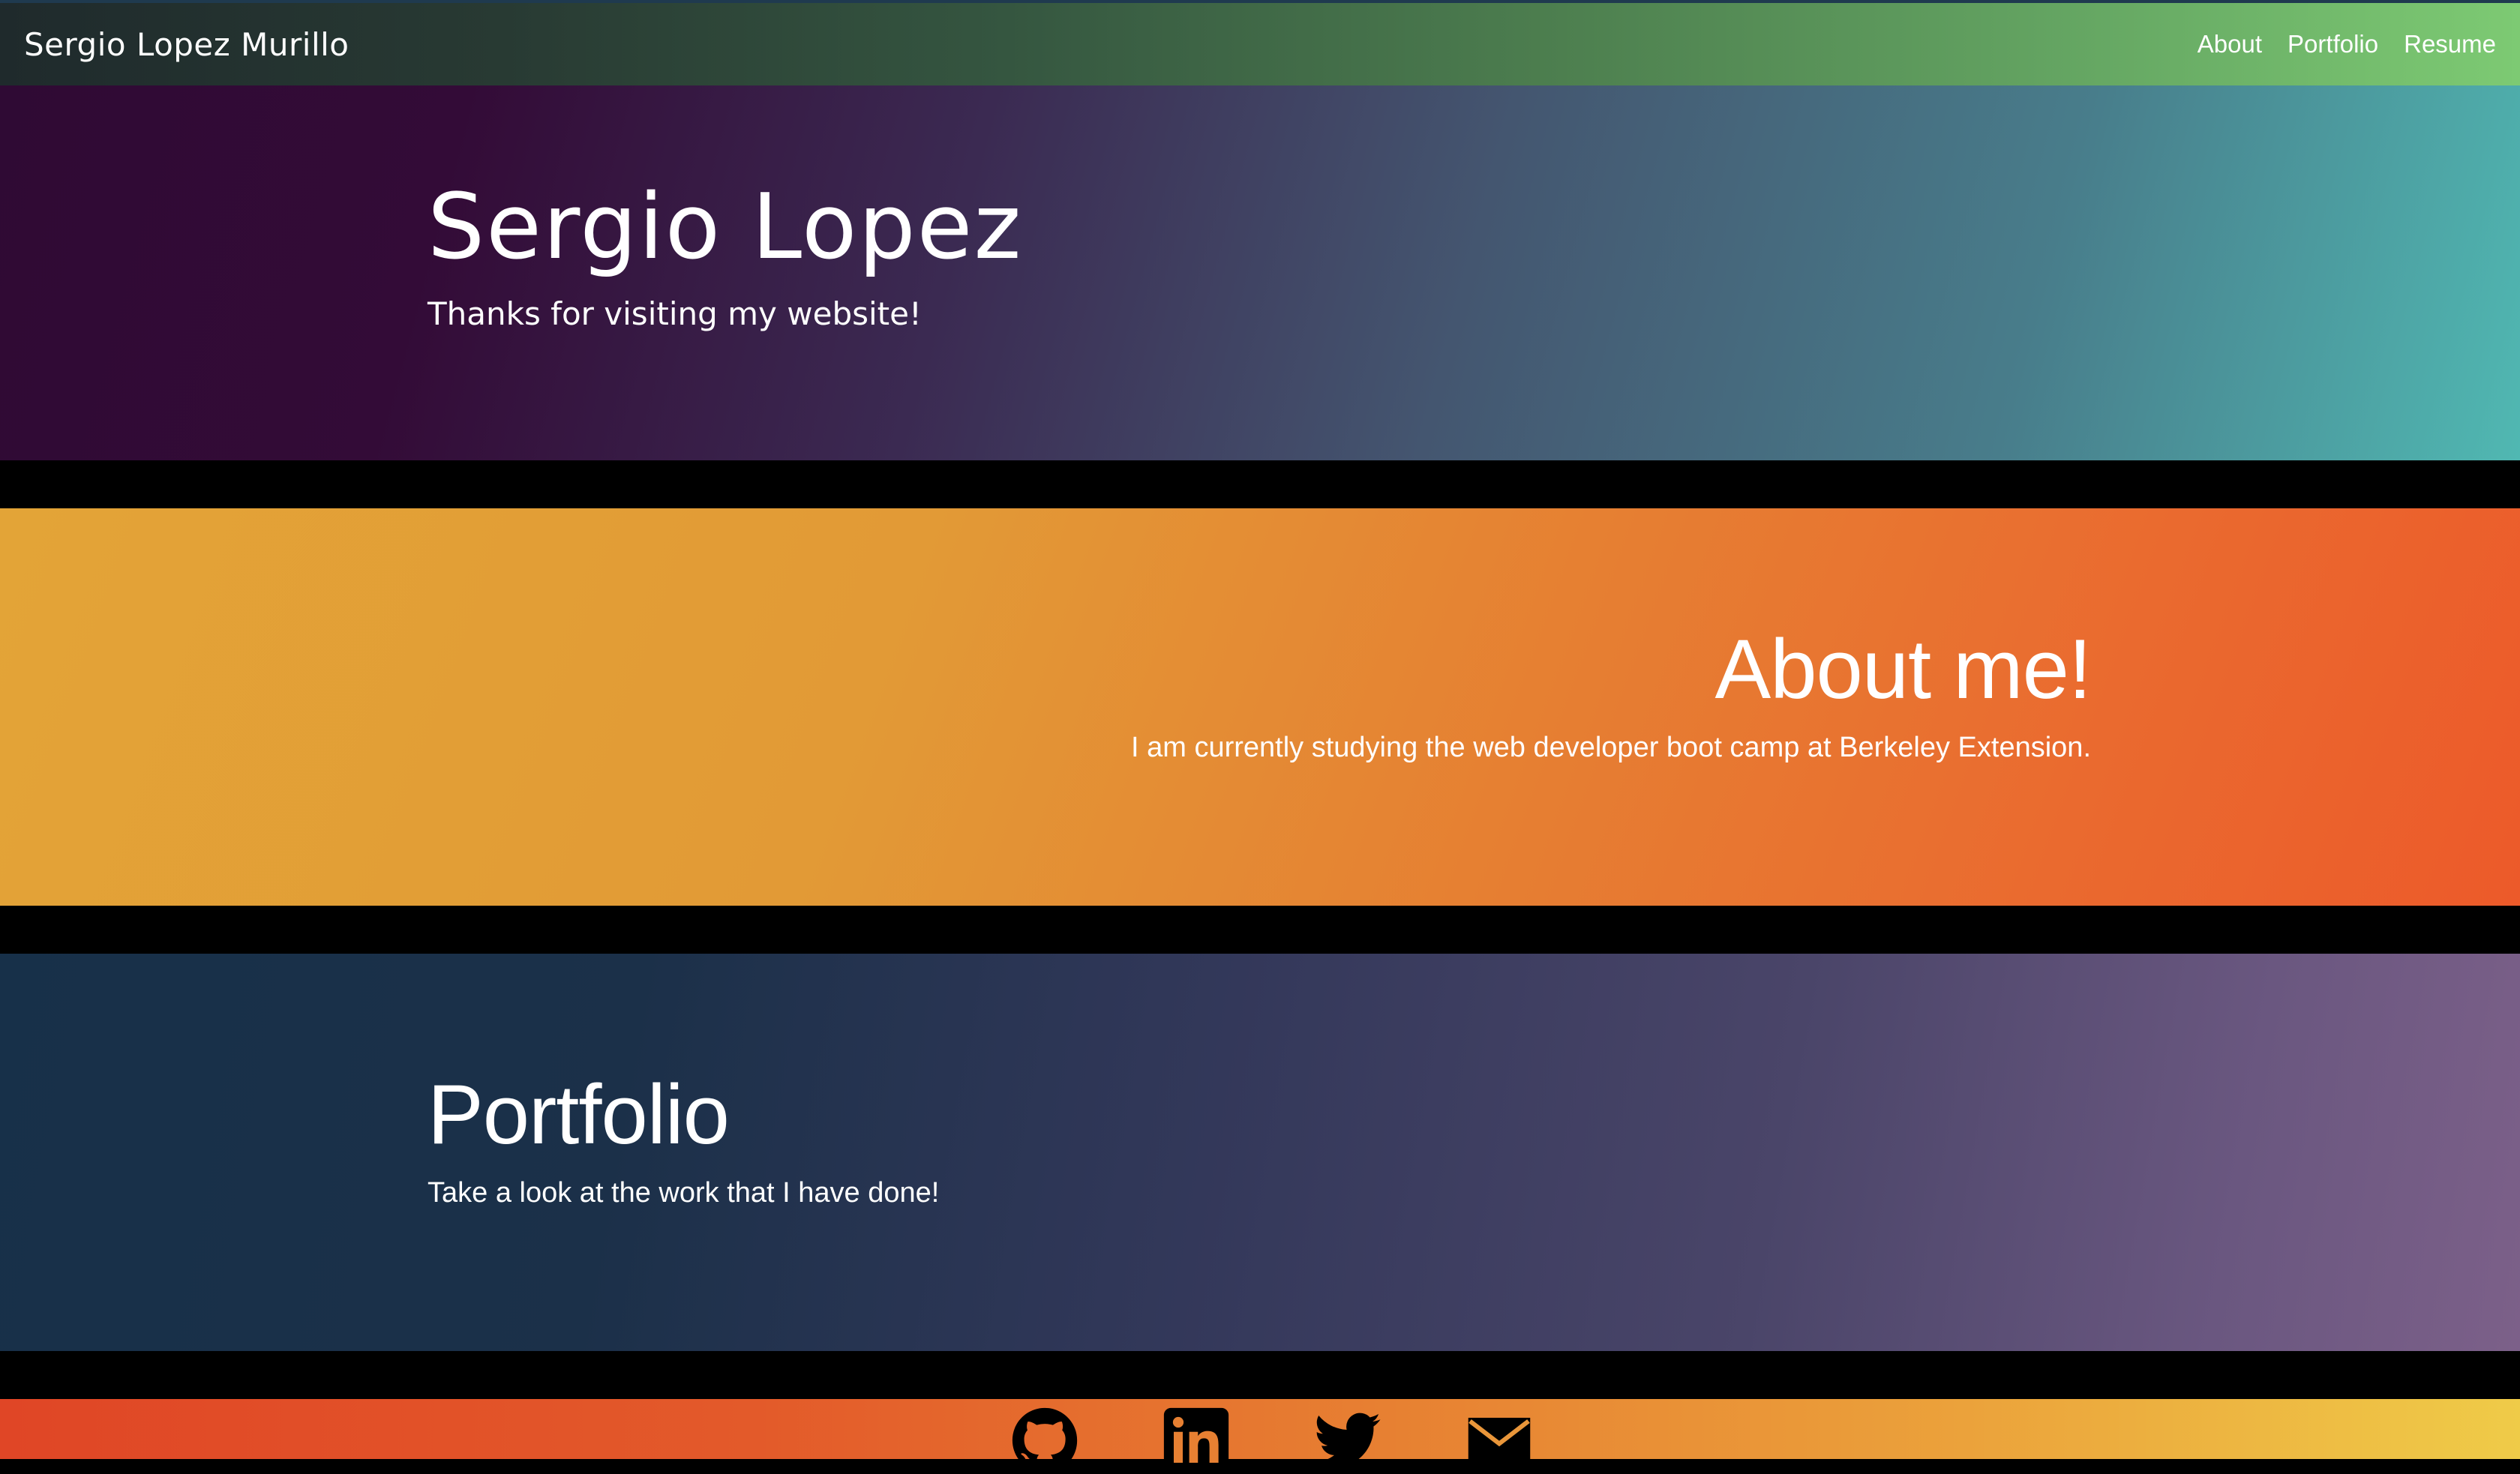  Describe the element at coordinates (1272, 1440) in the screenshot. I see `social-links` at that location.